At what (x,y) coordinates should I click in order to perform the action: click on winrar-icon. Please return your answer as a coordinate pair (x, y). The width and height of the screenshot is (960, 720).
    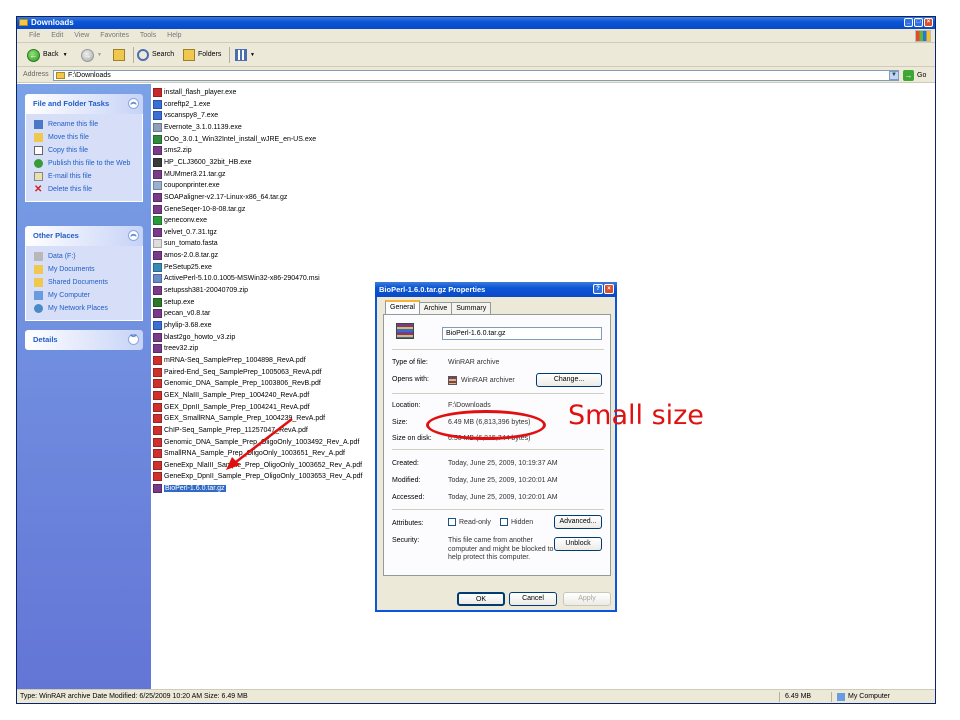
    Looking at the image, I should click on (452, 380).